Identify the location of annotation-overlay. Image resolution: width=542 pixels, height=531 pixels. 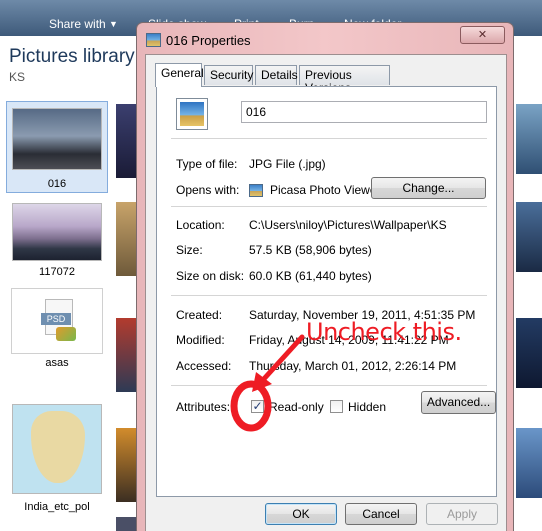
(267, 383).